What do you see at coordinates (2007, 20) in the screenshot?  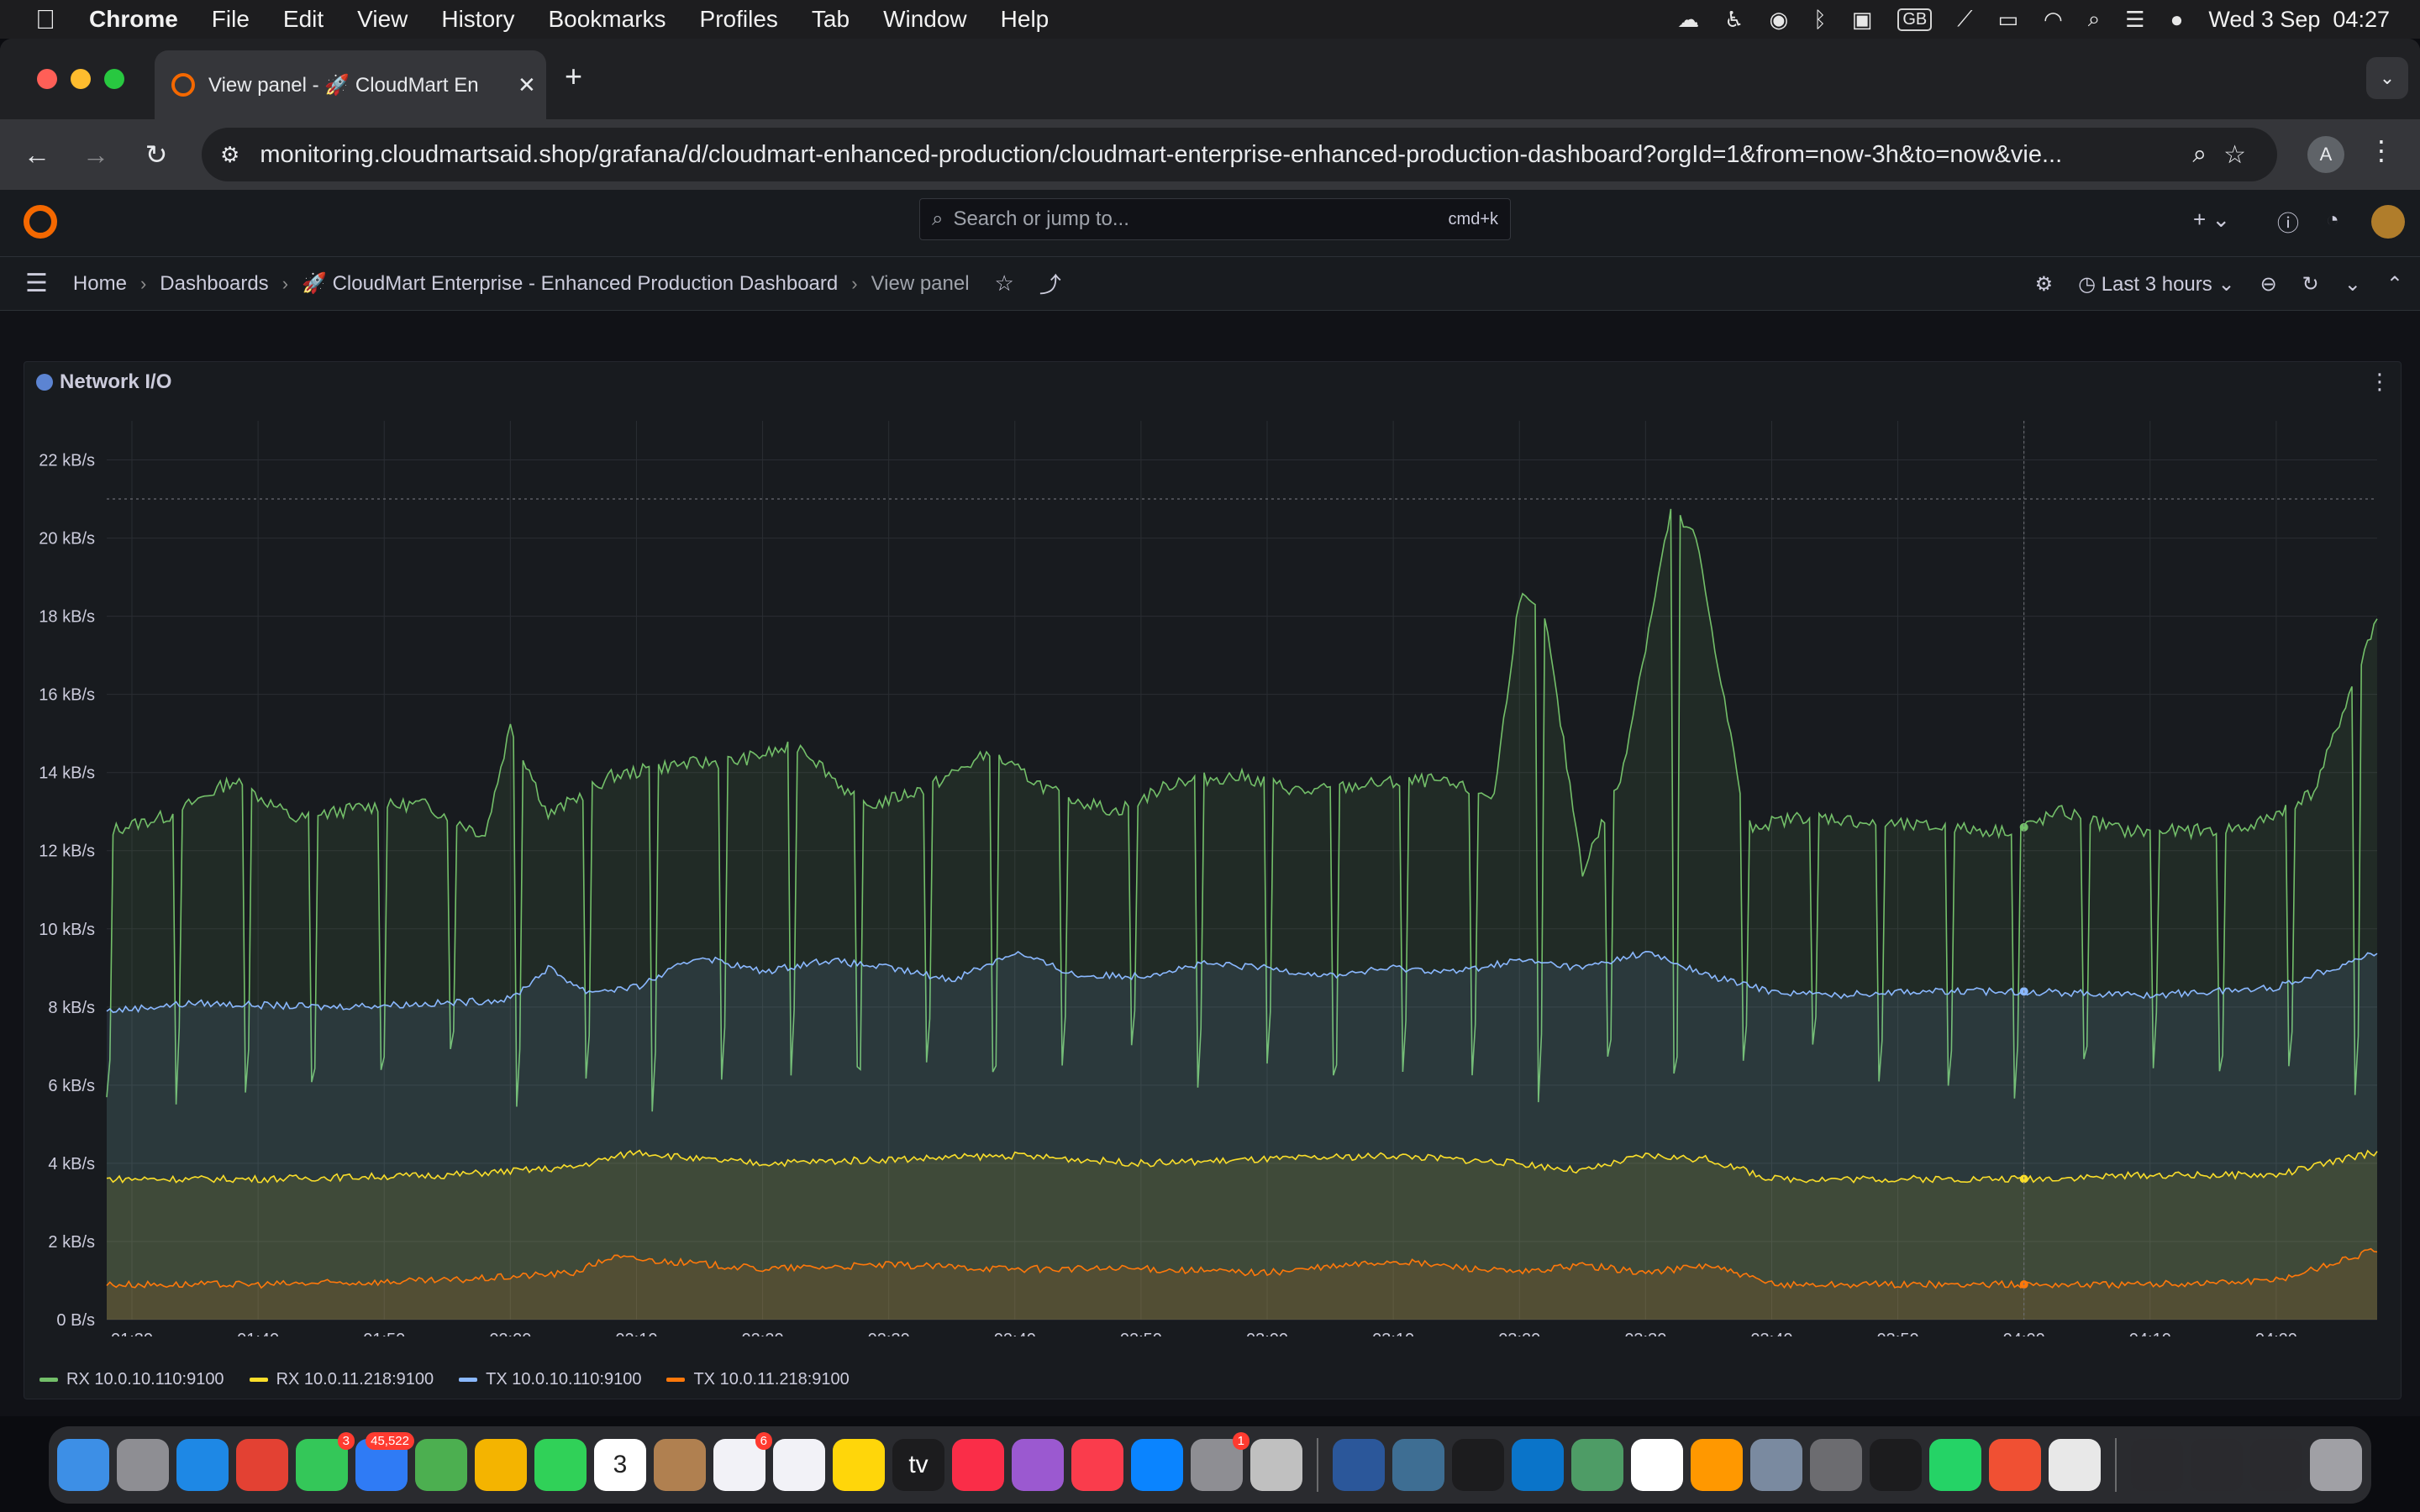 I see `battery-icon: ▭` at bounding box center [2007, 20].